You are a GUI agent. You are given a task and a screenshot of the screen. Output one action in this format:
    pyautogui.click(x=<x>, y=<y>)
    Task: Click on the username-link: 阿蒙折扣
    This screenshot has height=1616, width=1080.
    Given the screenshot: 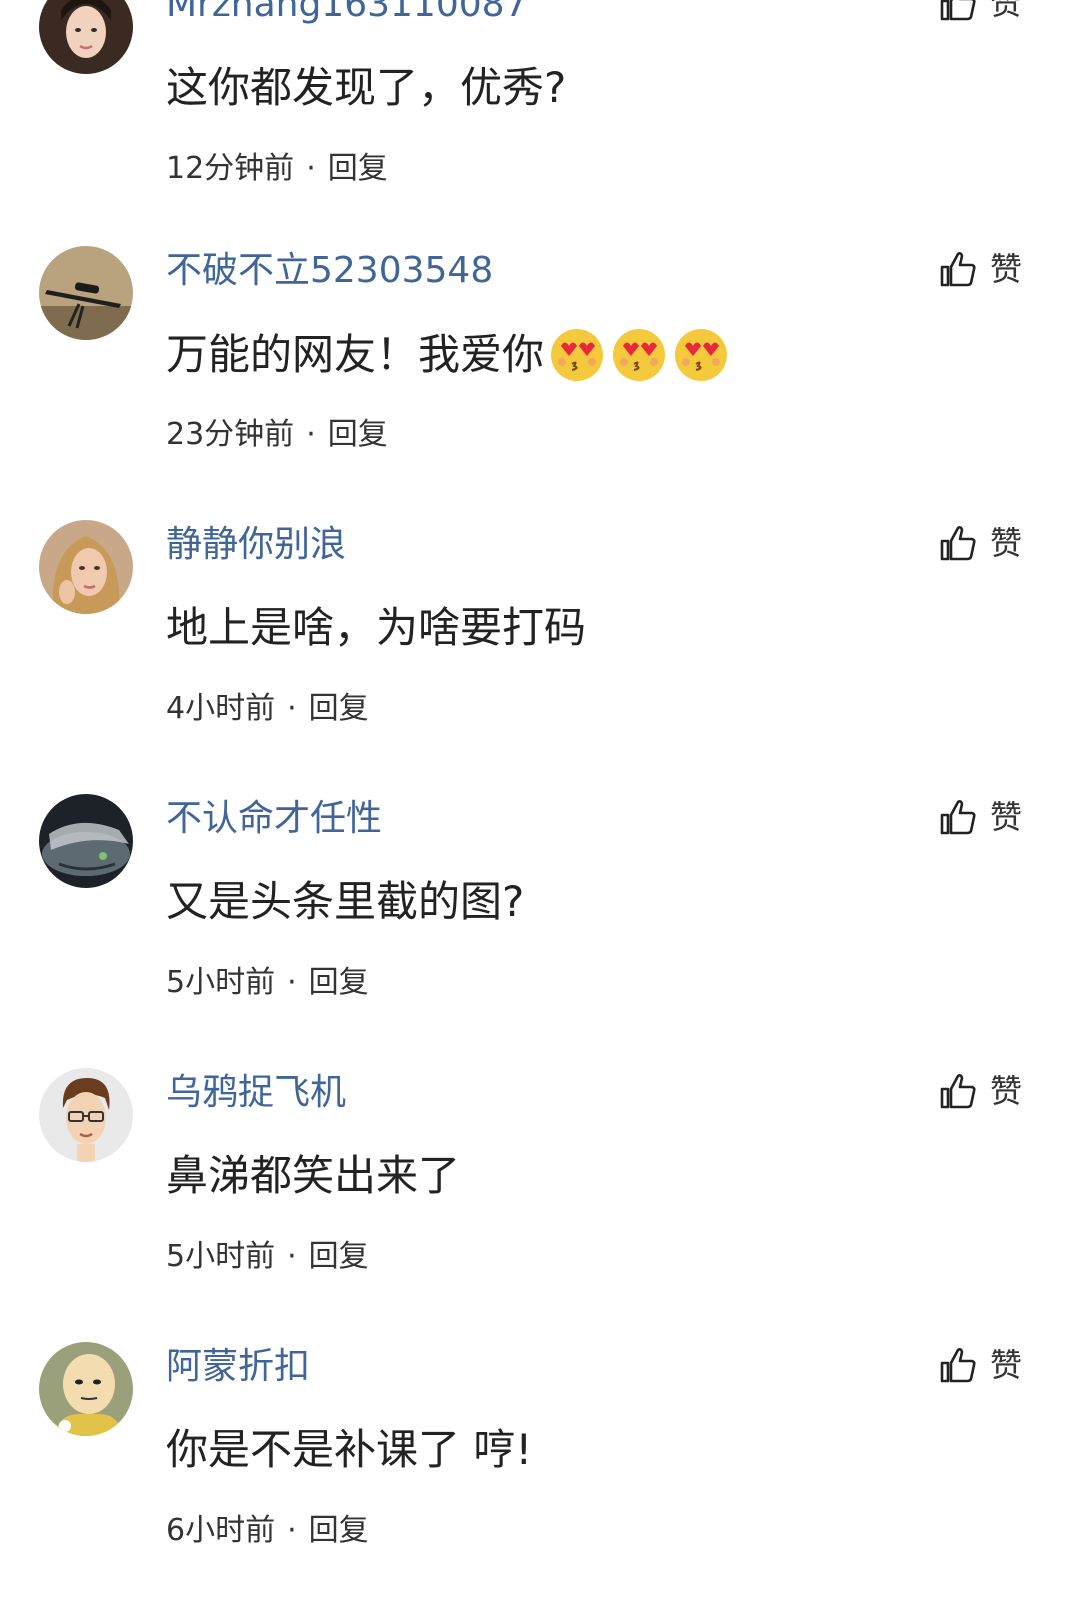 What is the action you would take?
    pyautogui.click(x=238, y=1367)
    